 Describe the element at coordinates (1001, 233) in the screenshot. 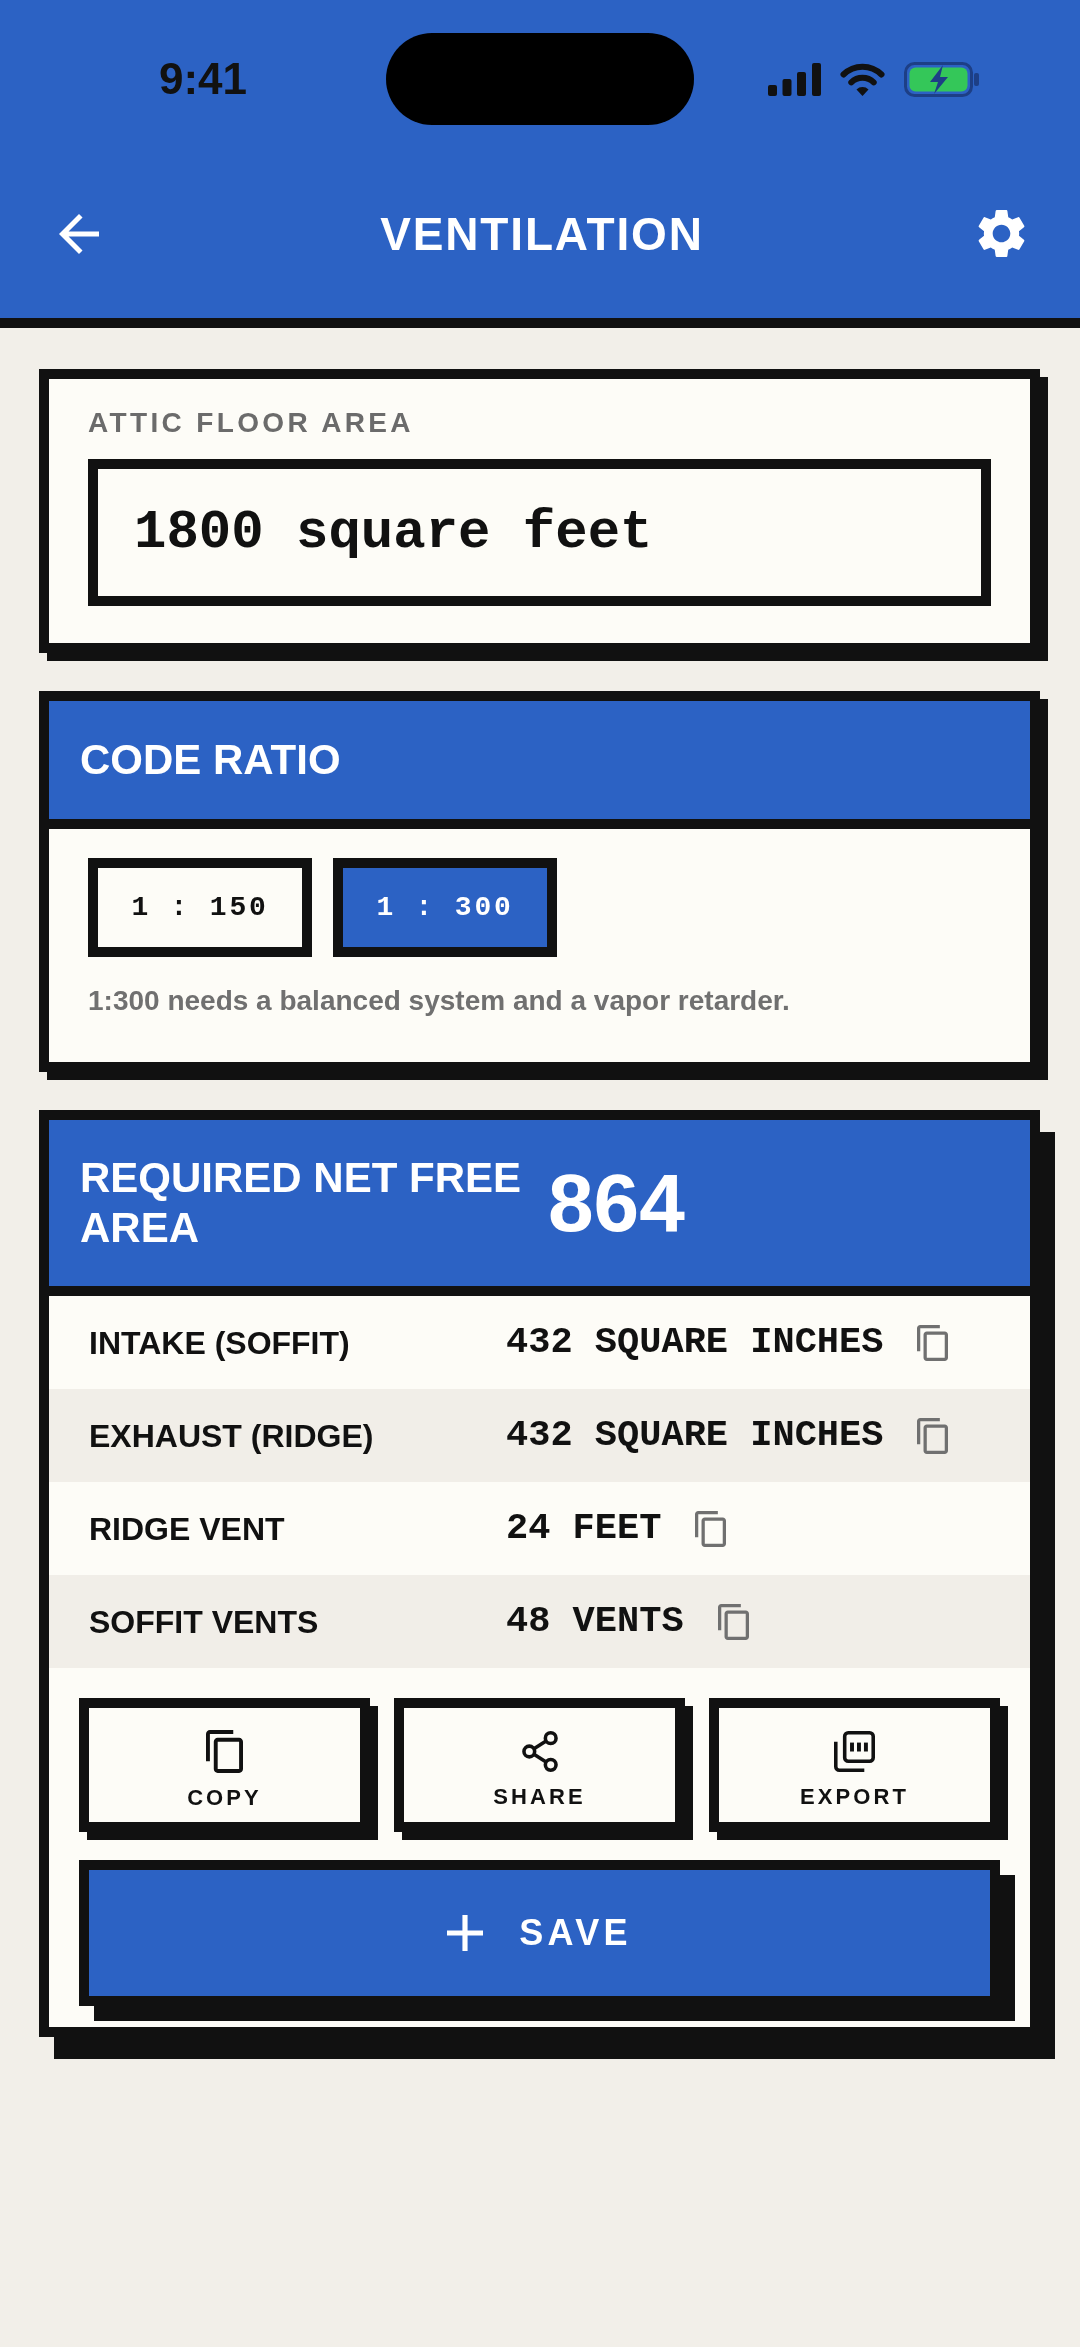

I see `settings-icon` at that location.